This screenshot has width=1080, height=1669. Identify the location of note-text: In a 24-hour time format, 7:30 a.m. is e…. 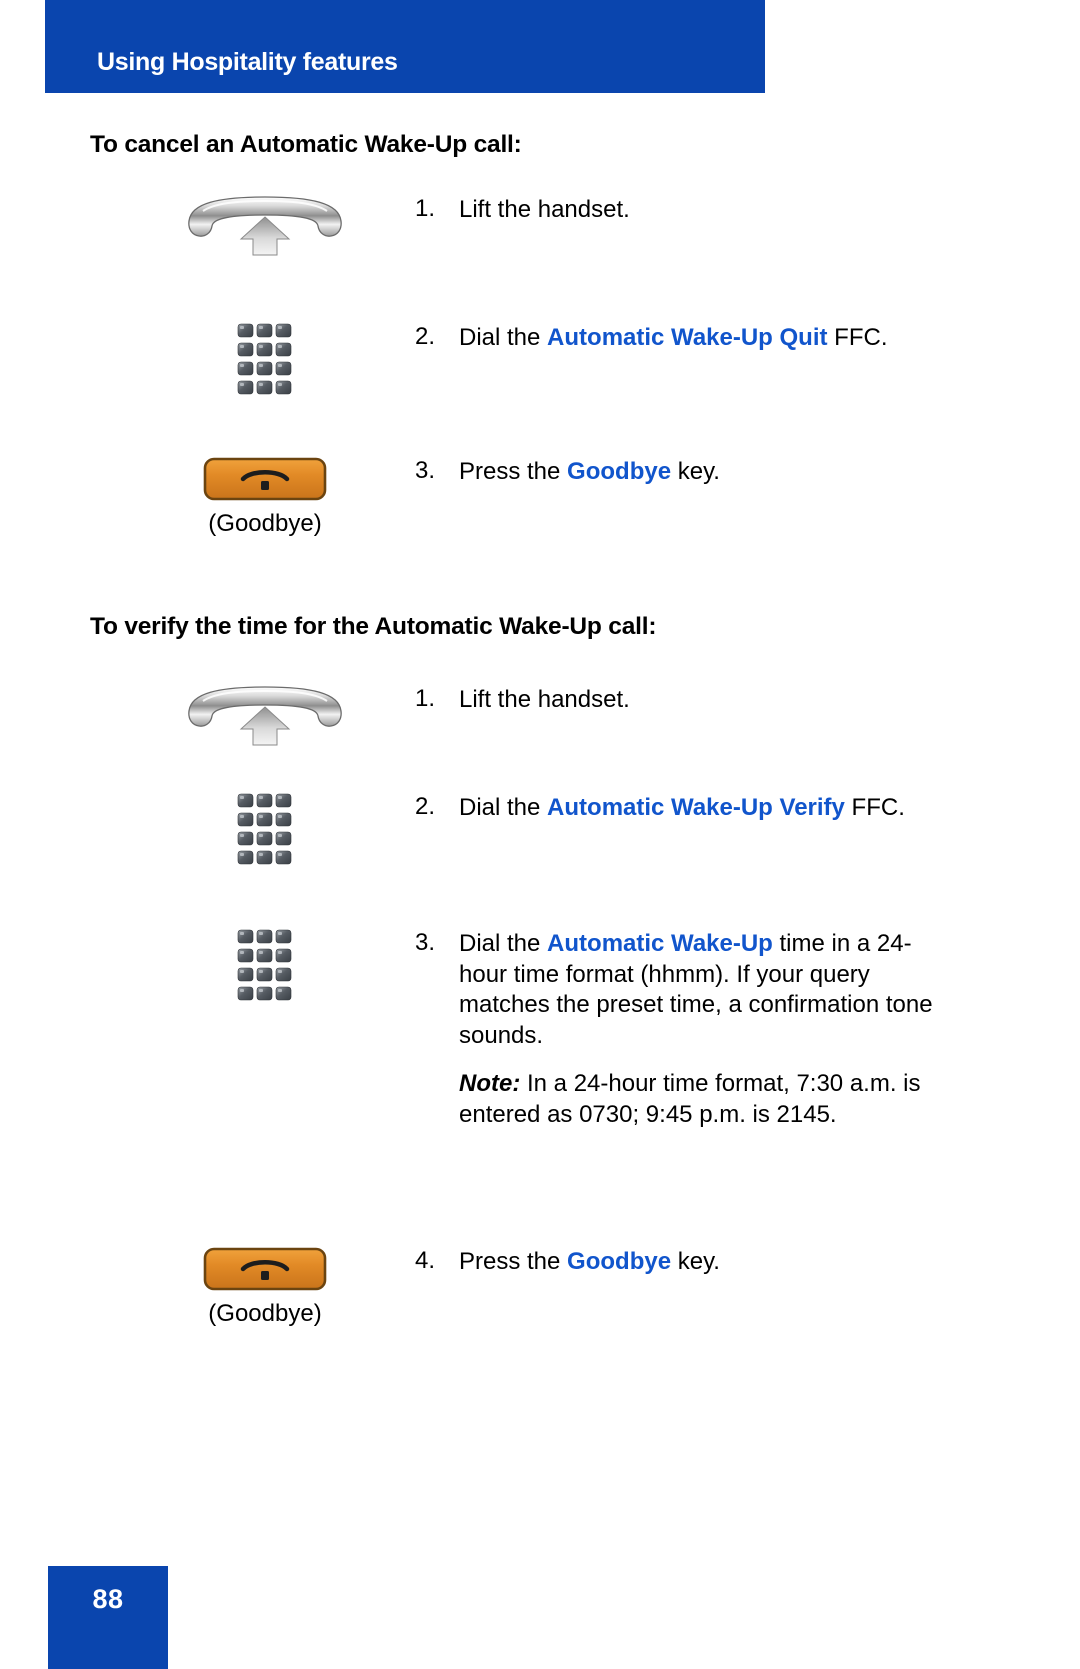
(690, 1099).